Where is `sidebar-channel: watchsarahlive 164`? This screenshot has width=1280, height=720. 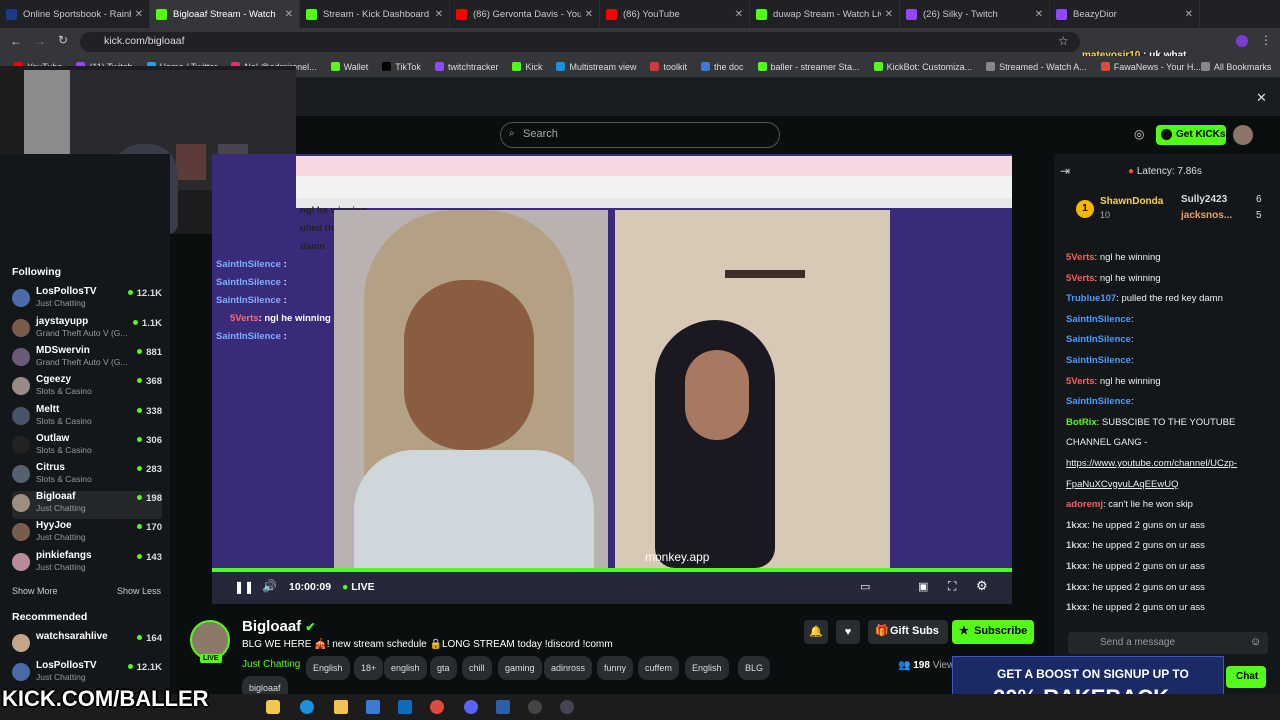 sidebar-channel: watchsarahlive 164 is located at coordinates (87, 645).